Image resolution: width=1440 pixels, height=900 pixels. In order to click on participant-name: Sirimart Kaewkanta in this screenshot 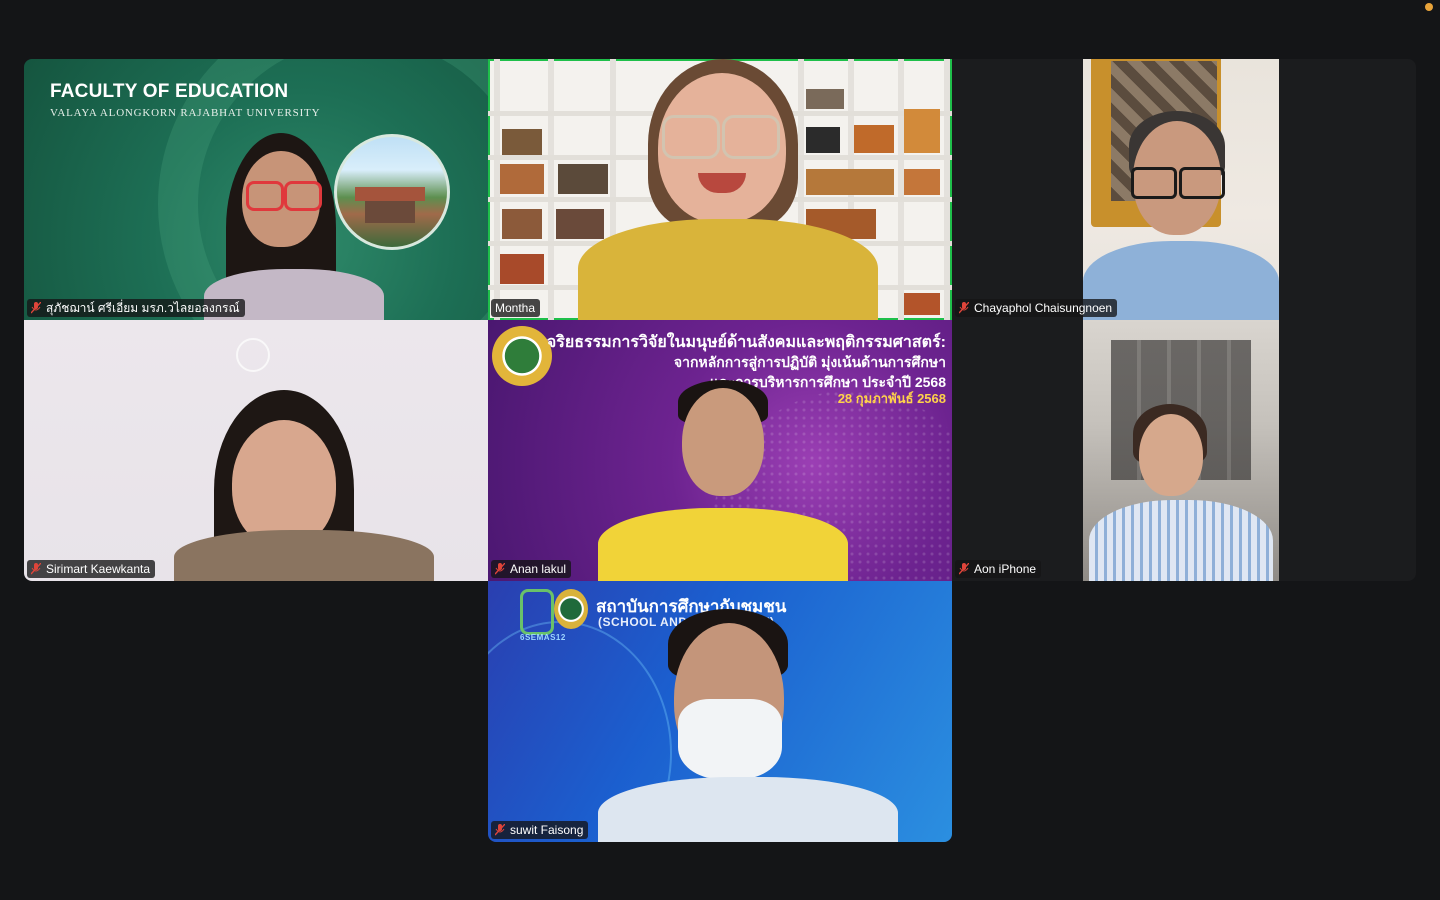, I will do `click(98, 569)`.